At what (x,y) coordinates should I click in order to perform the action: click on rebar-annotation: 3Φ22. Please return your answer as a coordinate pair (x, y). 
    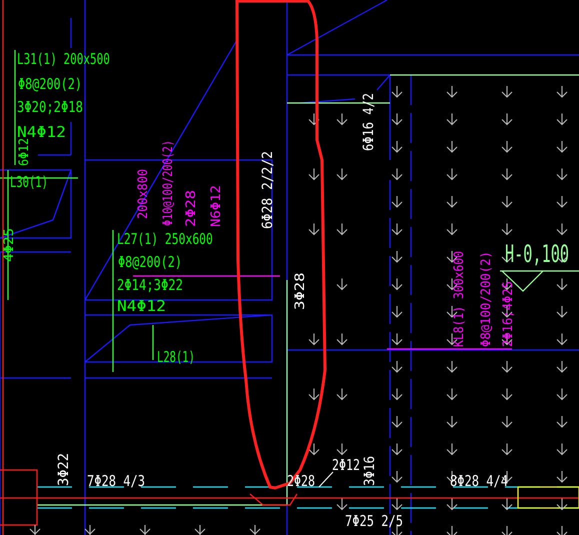
    Looking at the image, I should click on (64, 469).